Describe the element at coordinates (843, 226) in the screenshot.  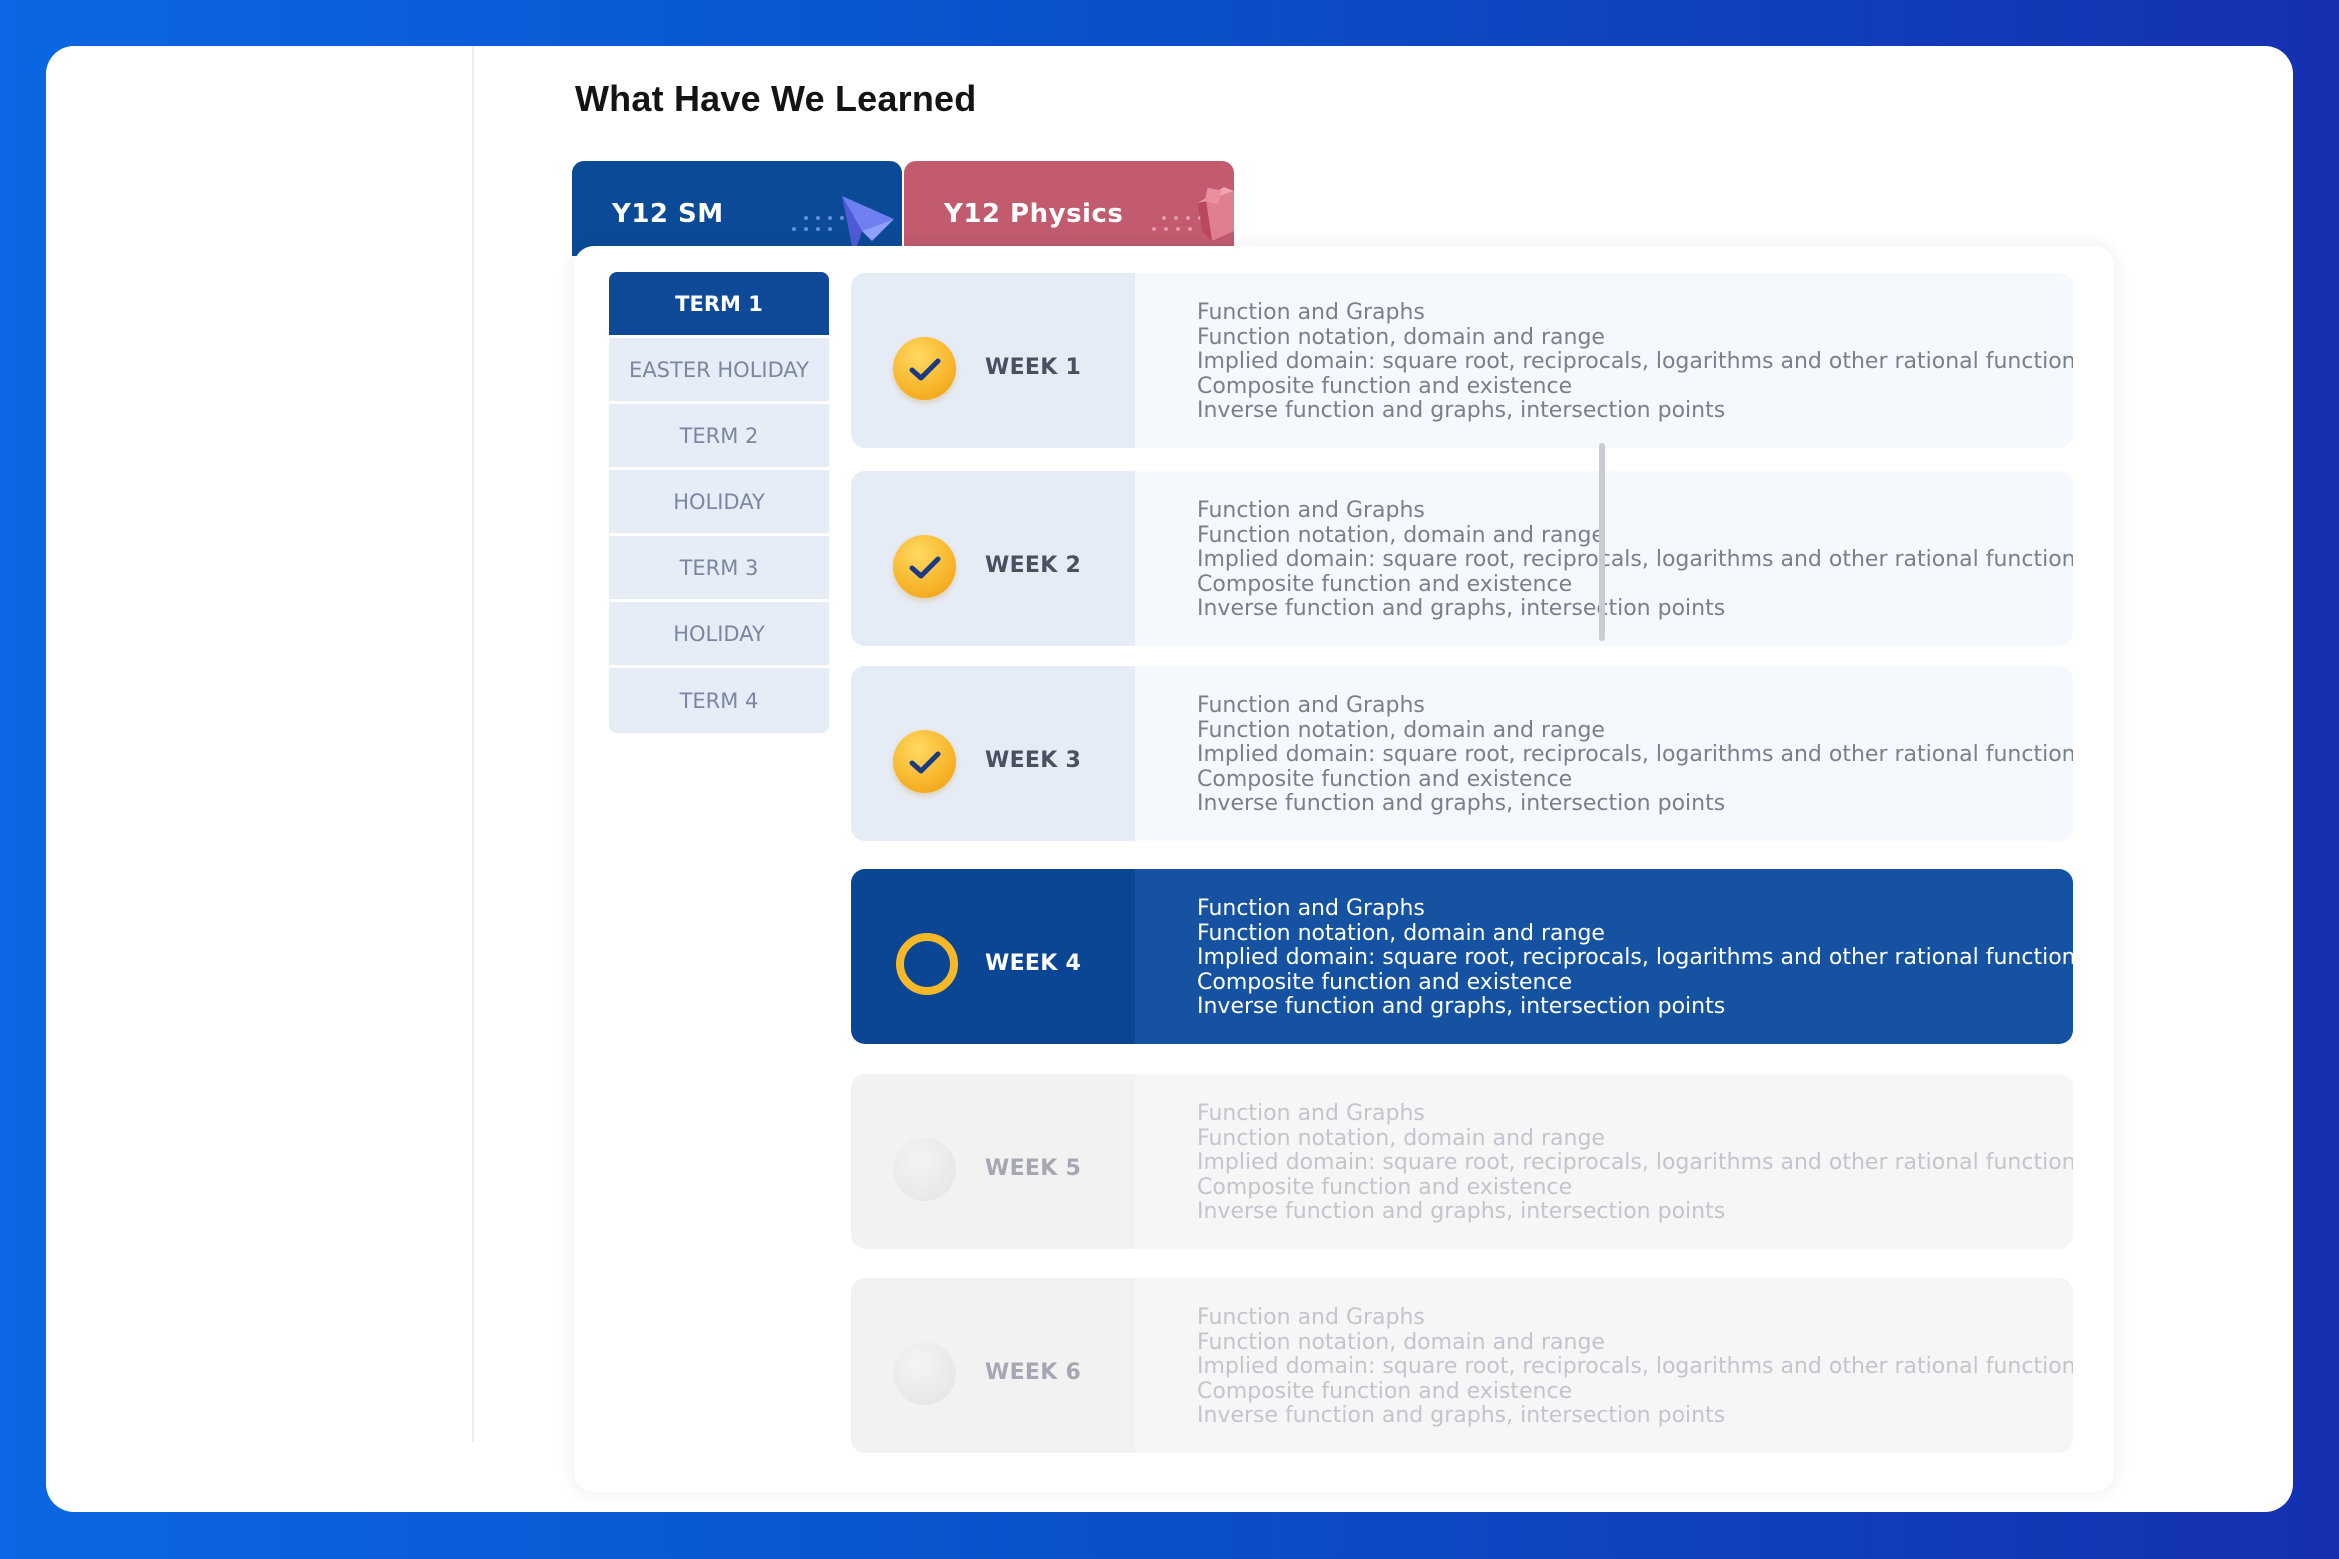
I see `paper-plane-icon` at that location.